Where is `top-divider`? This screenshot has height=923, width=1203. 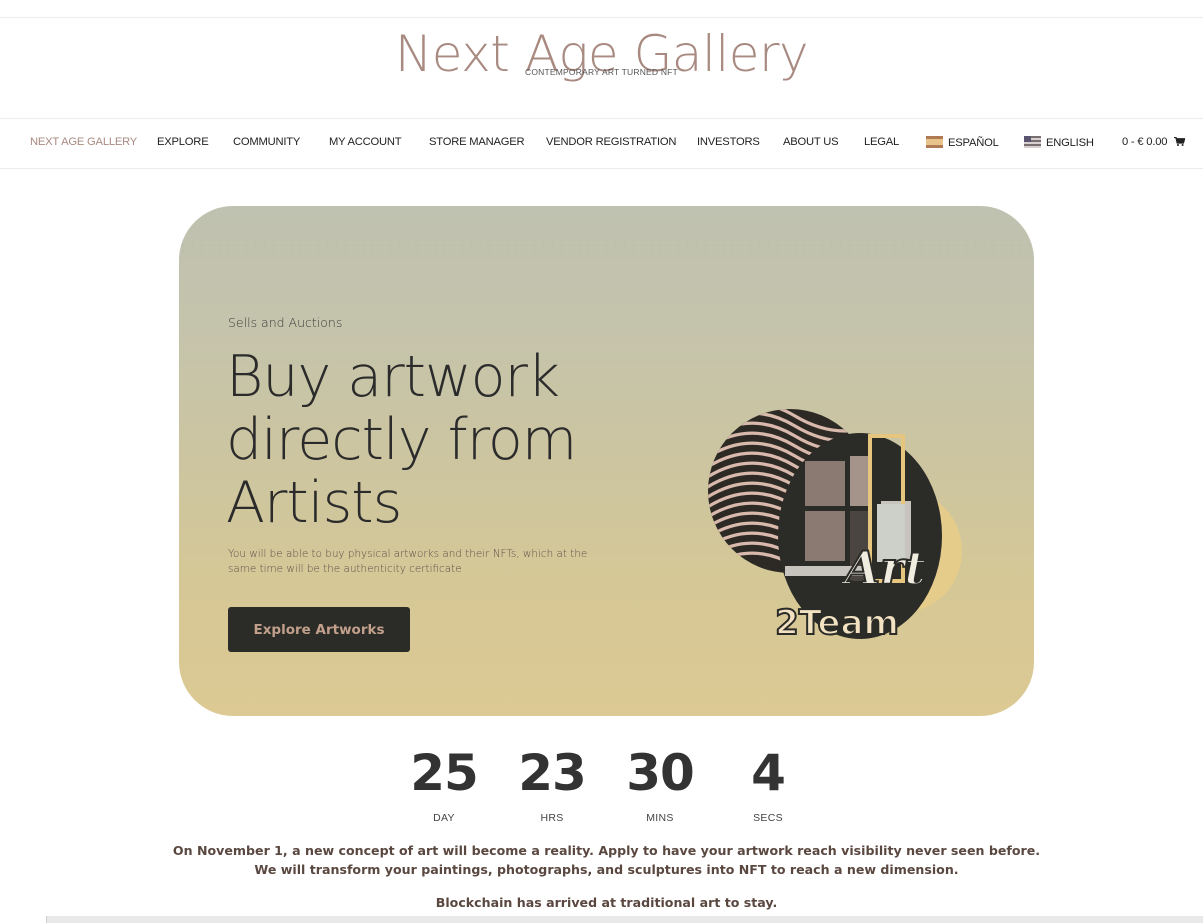 top-divider is located at coordinates (601, 17).